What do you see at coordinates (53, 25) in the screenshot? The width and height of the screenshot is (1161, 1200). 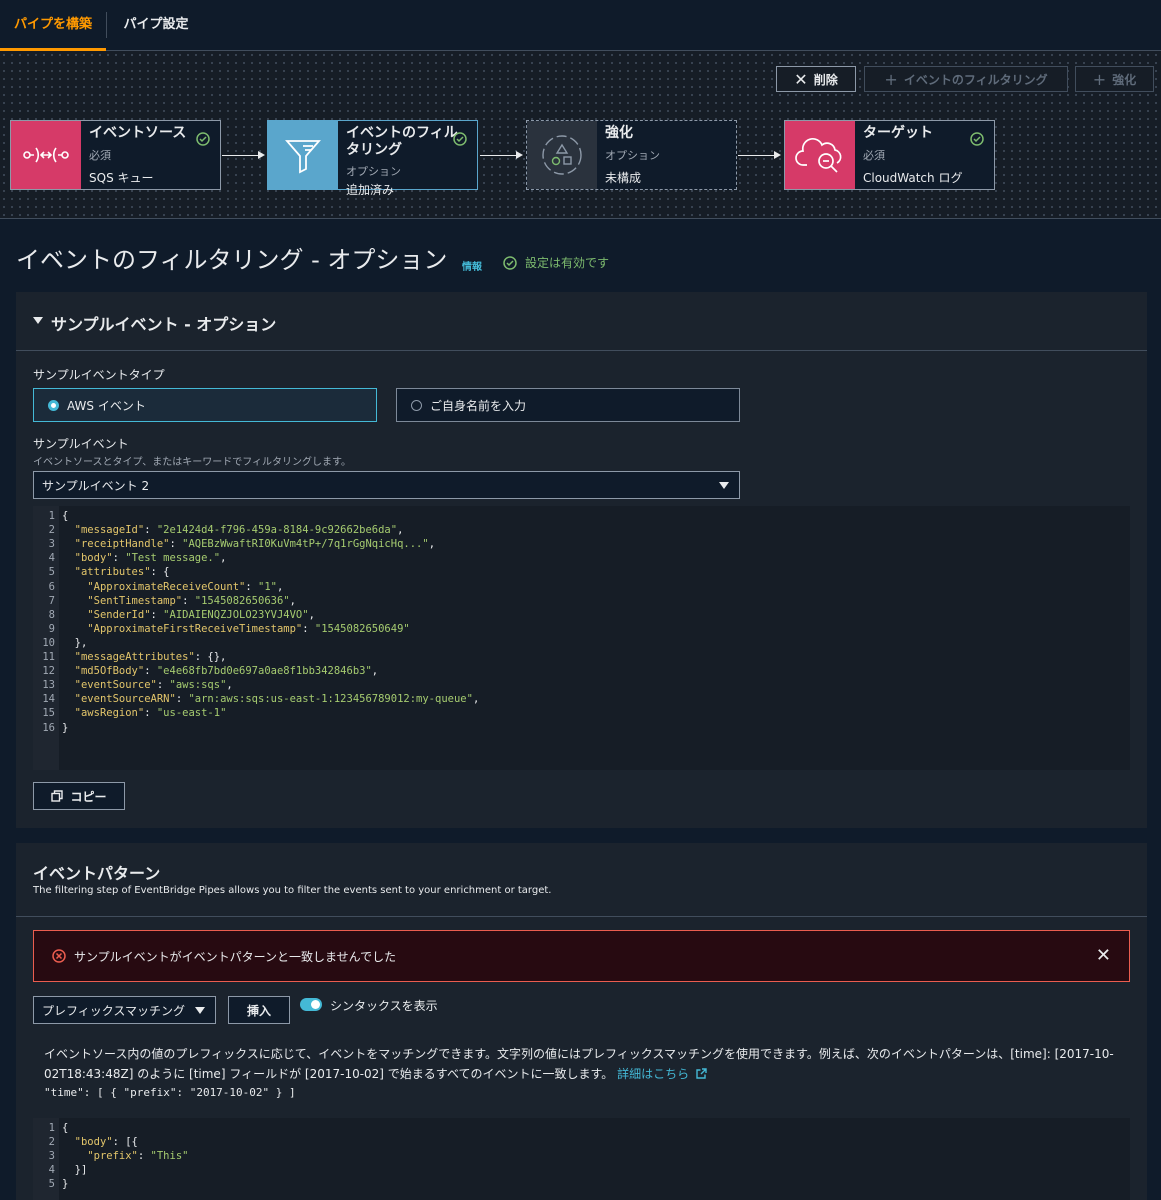 I see `tab-build-pipe: パイプを構築` at bounding box center [53, 25].